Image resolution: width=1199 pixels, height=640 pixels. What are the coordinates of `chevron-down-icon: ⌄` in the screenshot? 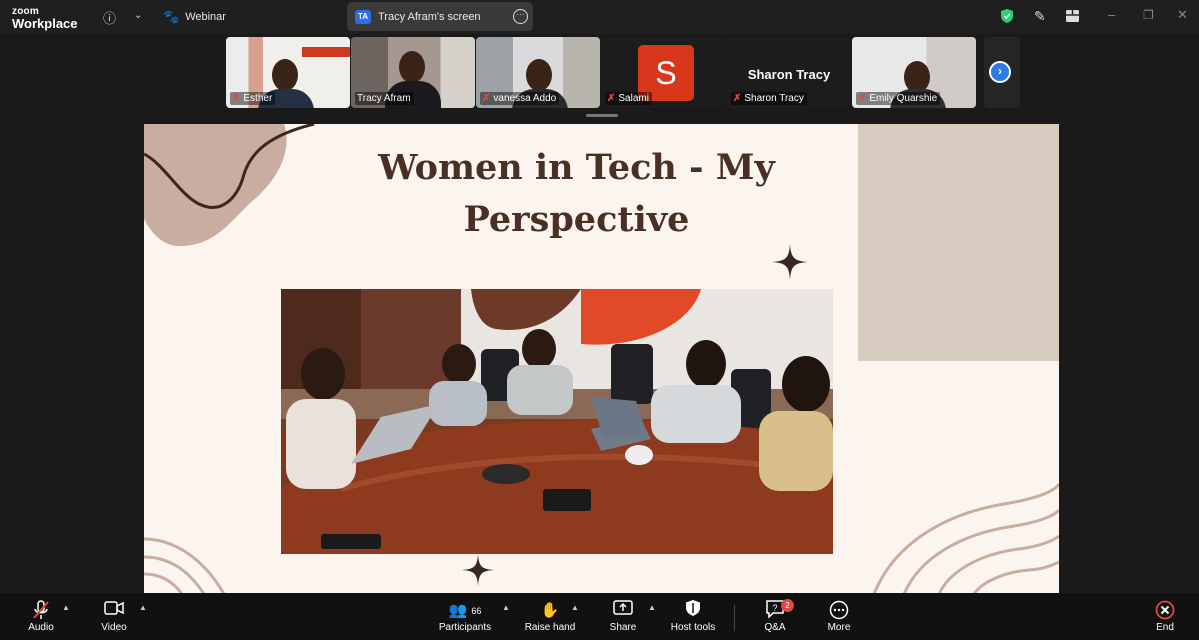 It's located at (138, 15).